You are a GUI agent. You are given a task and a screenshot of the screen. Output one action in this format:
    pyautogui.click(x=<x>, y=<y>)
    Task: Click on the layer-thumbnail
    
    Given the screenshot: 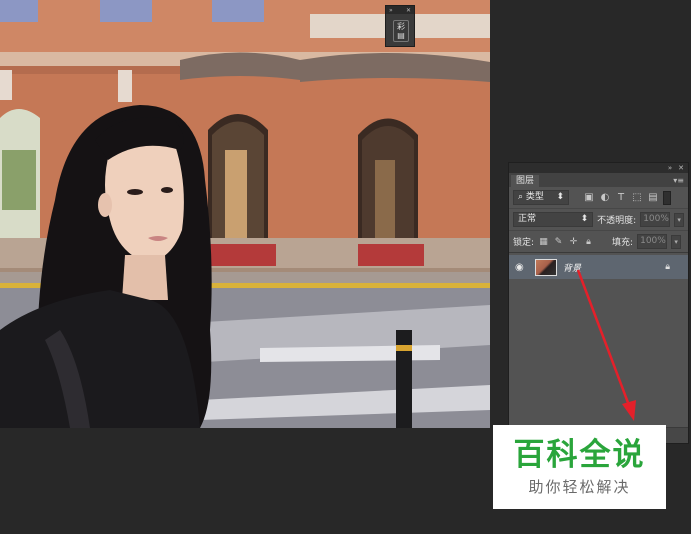 What is the action you would take?
    pyautogui.click(x=546, y=267)
    